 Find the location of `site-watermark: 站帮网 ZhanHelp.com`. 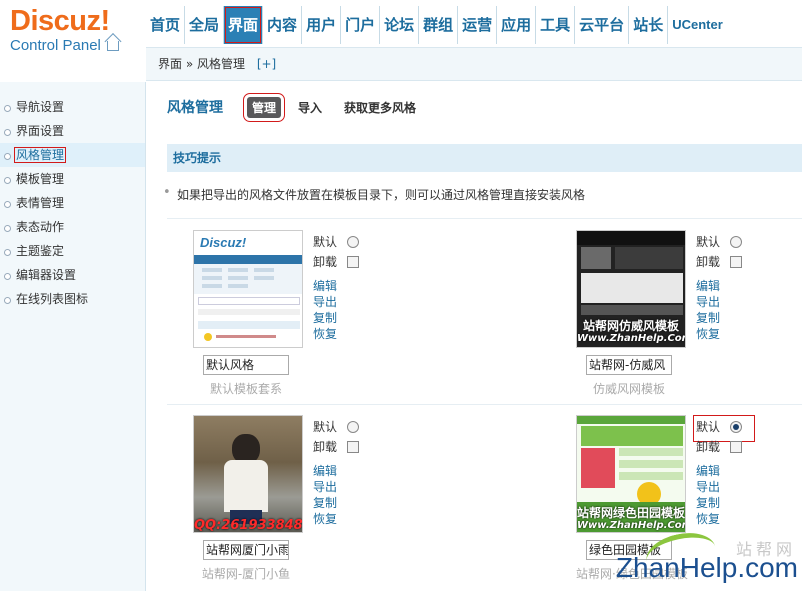

site-watermark: 站帮网 ZhanHelp.com is located at coordinates (691, 559).